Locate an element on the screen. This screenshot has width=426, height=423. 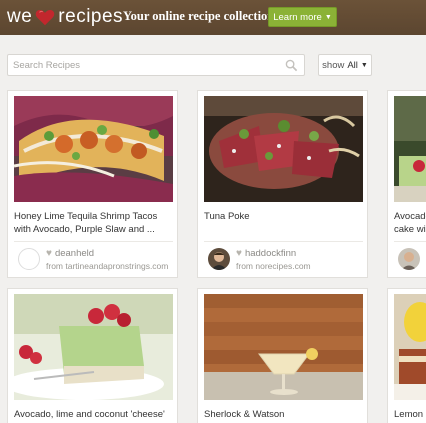
learn-more-button: Learn more ▼ is located at coordinates (302, 17).